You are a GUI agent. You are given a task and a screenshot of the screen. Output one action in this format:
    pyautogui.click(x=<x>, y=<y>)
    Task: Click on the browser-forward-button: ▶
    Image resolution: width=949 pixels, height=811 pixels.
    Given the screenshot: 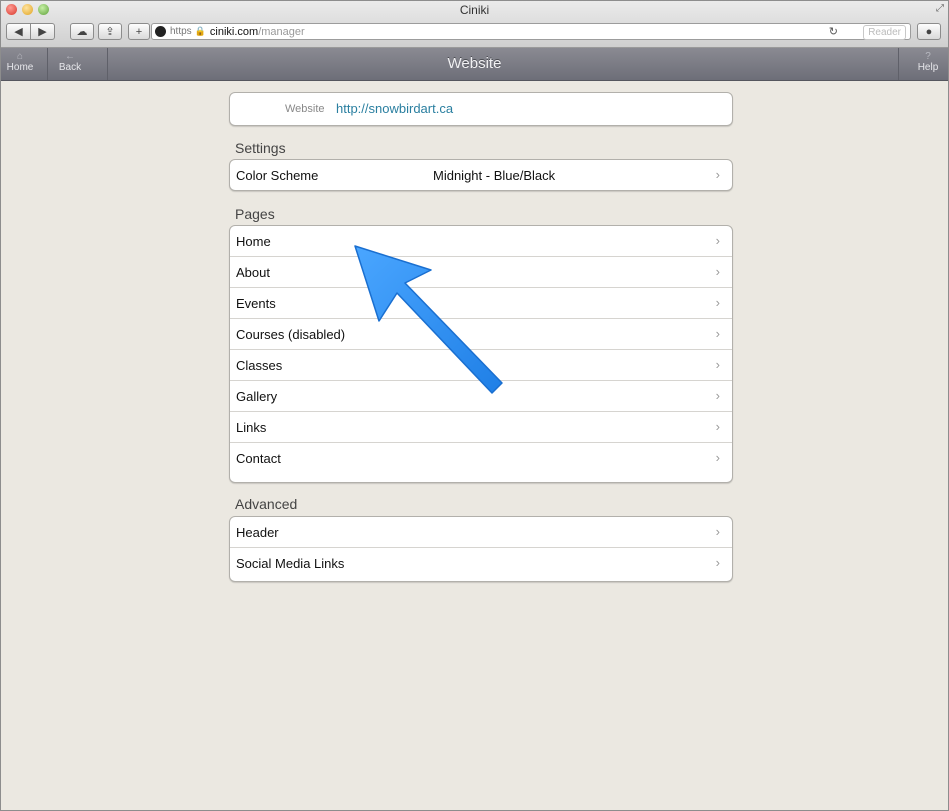 What is the action you would take?
    pyautogui.click(x=42, y=31)
    